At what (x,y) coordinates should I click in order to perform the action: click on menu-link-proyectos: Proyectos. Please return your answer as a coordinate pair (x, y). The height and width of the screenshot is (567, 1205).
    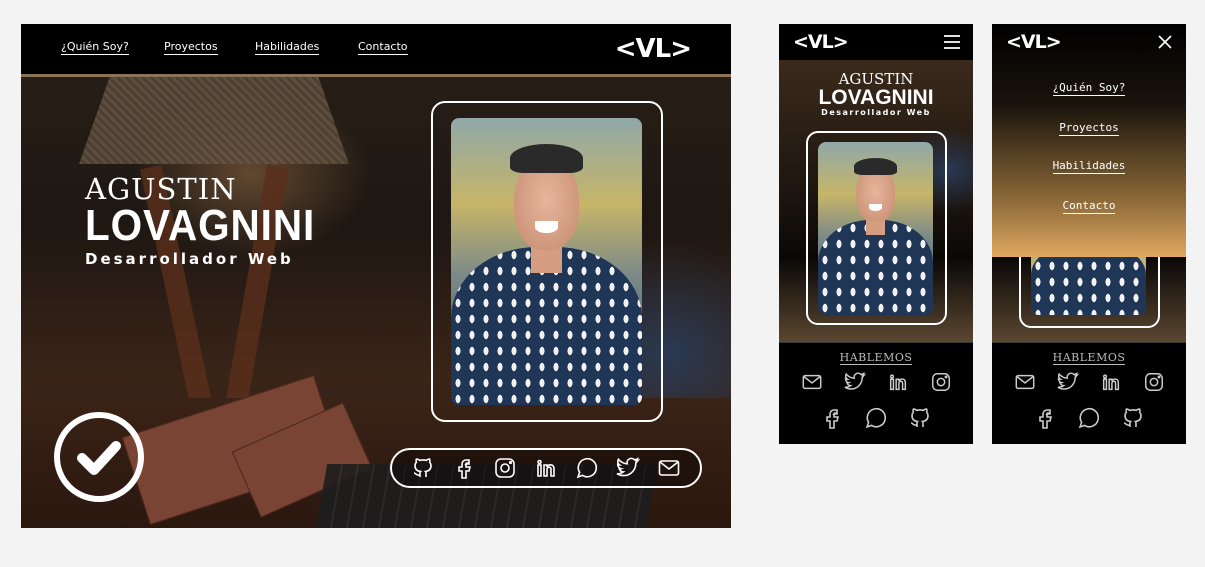
    Looking at the image, I should click on (1089, 128).